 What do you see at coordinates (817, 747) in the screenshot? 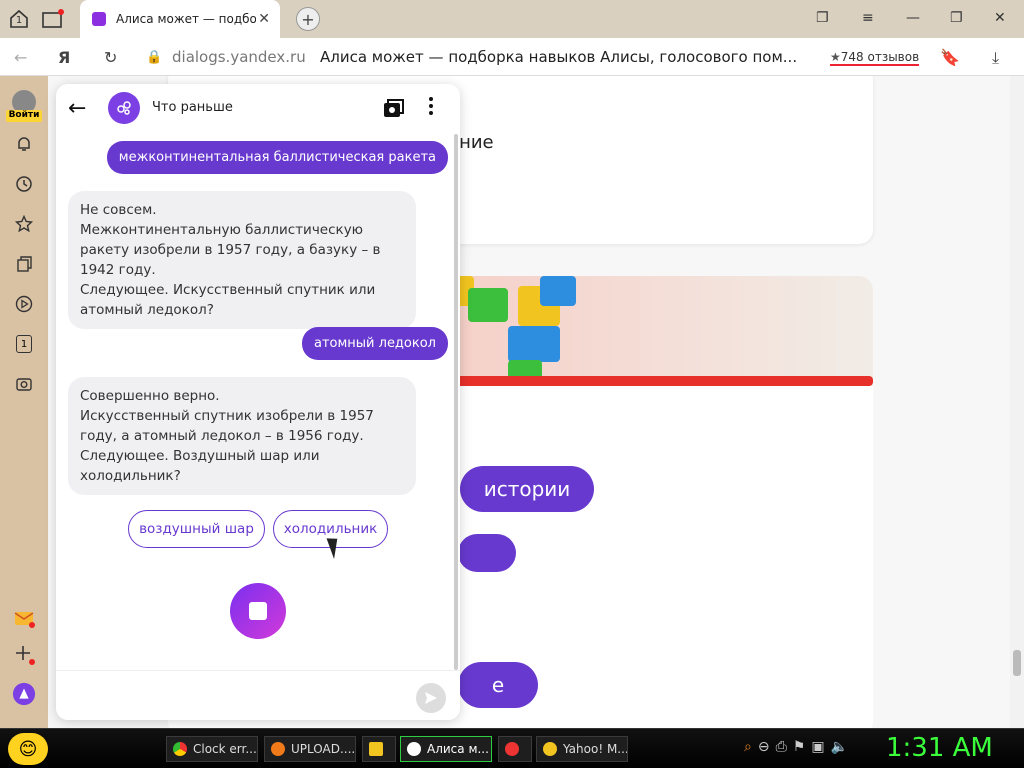
I see `network-icon: ▣` at bounding box center [817, 747].